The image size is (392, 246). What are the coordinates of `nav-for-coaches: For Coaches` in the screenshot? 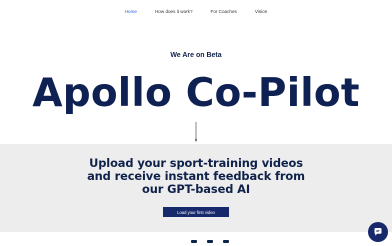 It's located at (224, 11).